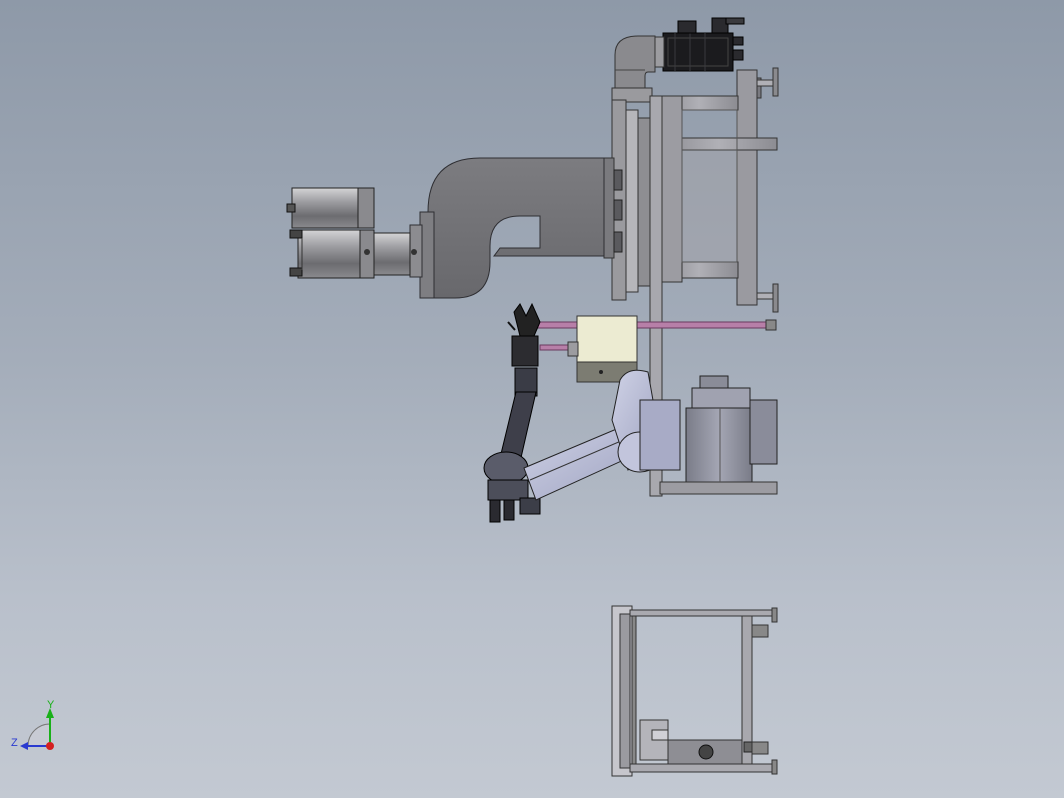 Image resolution: width=1064 pixels, height=798 pixels. Describe the element at coordinates (51, 705) in the screenshot. I see `triad-y-label: Y` at that location.